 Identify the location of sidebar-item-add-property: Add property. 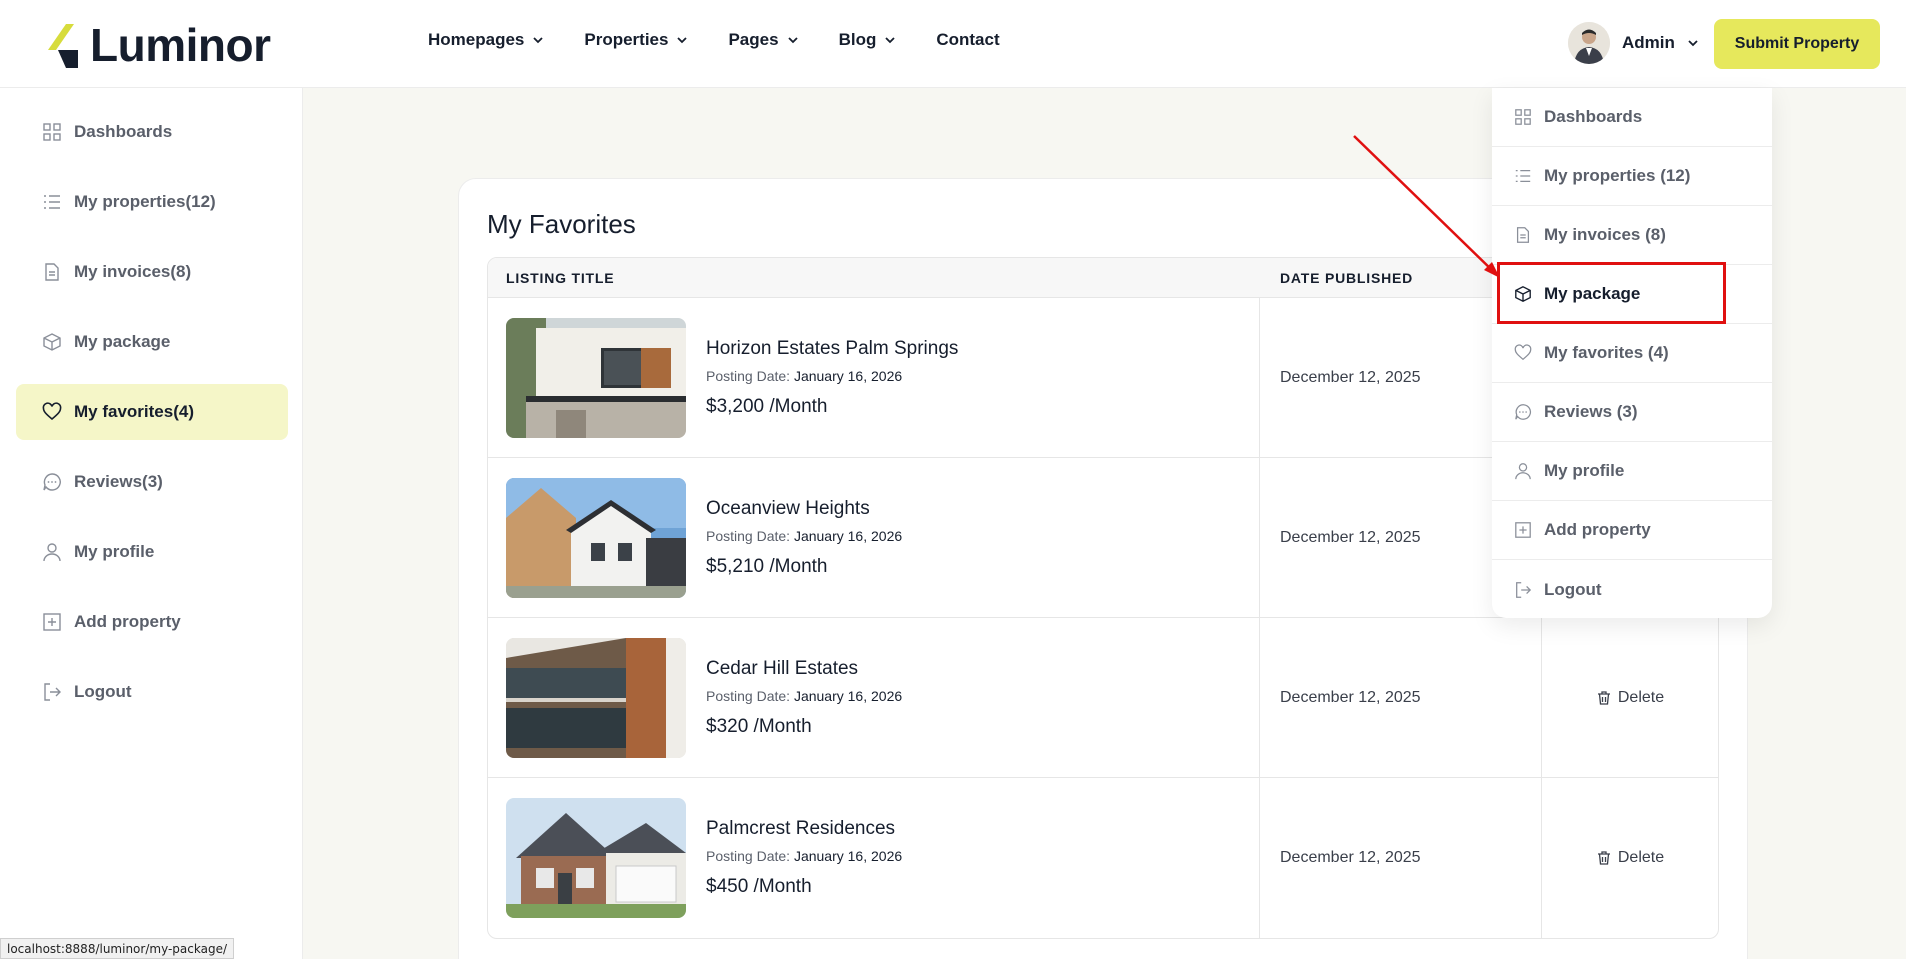
(152, 622).